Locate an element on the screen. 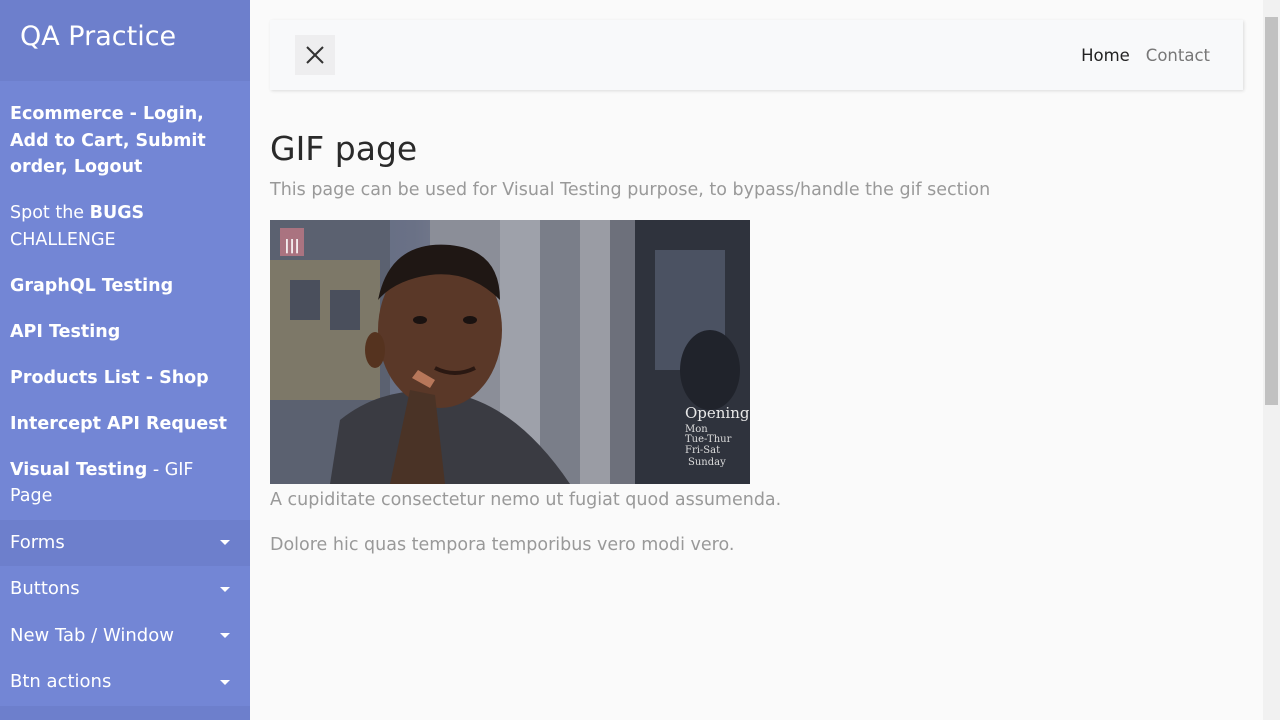 The width and height of the screenshot is (1280, 720). animated-gif-image: ||| Opening Mon Tue-Thur Fri-Sat Sunday is located at coordinates (510, 352).